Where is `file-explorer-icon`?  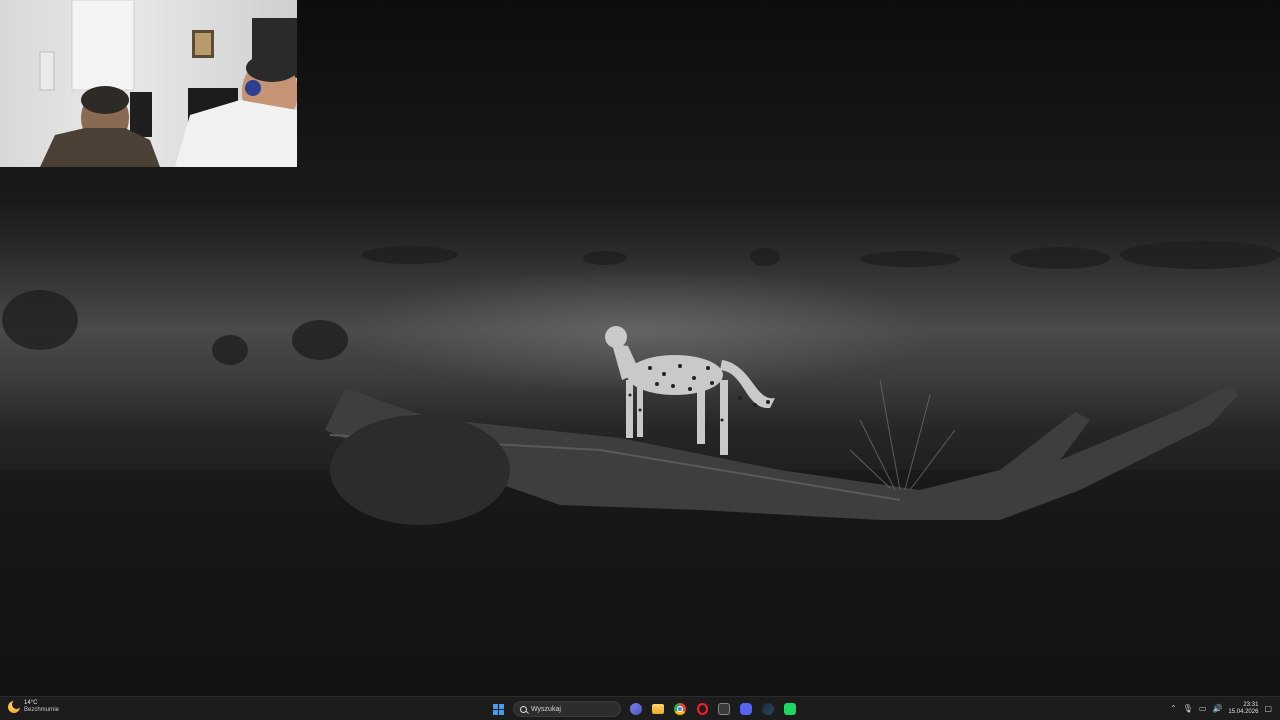
file-explorer-icon is located at coordinates (658, 709).